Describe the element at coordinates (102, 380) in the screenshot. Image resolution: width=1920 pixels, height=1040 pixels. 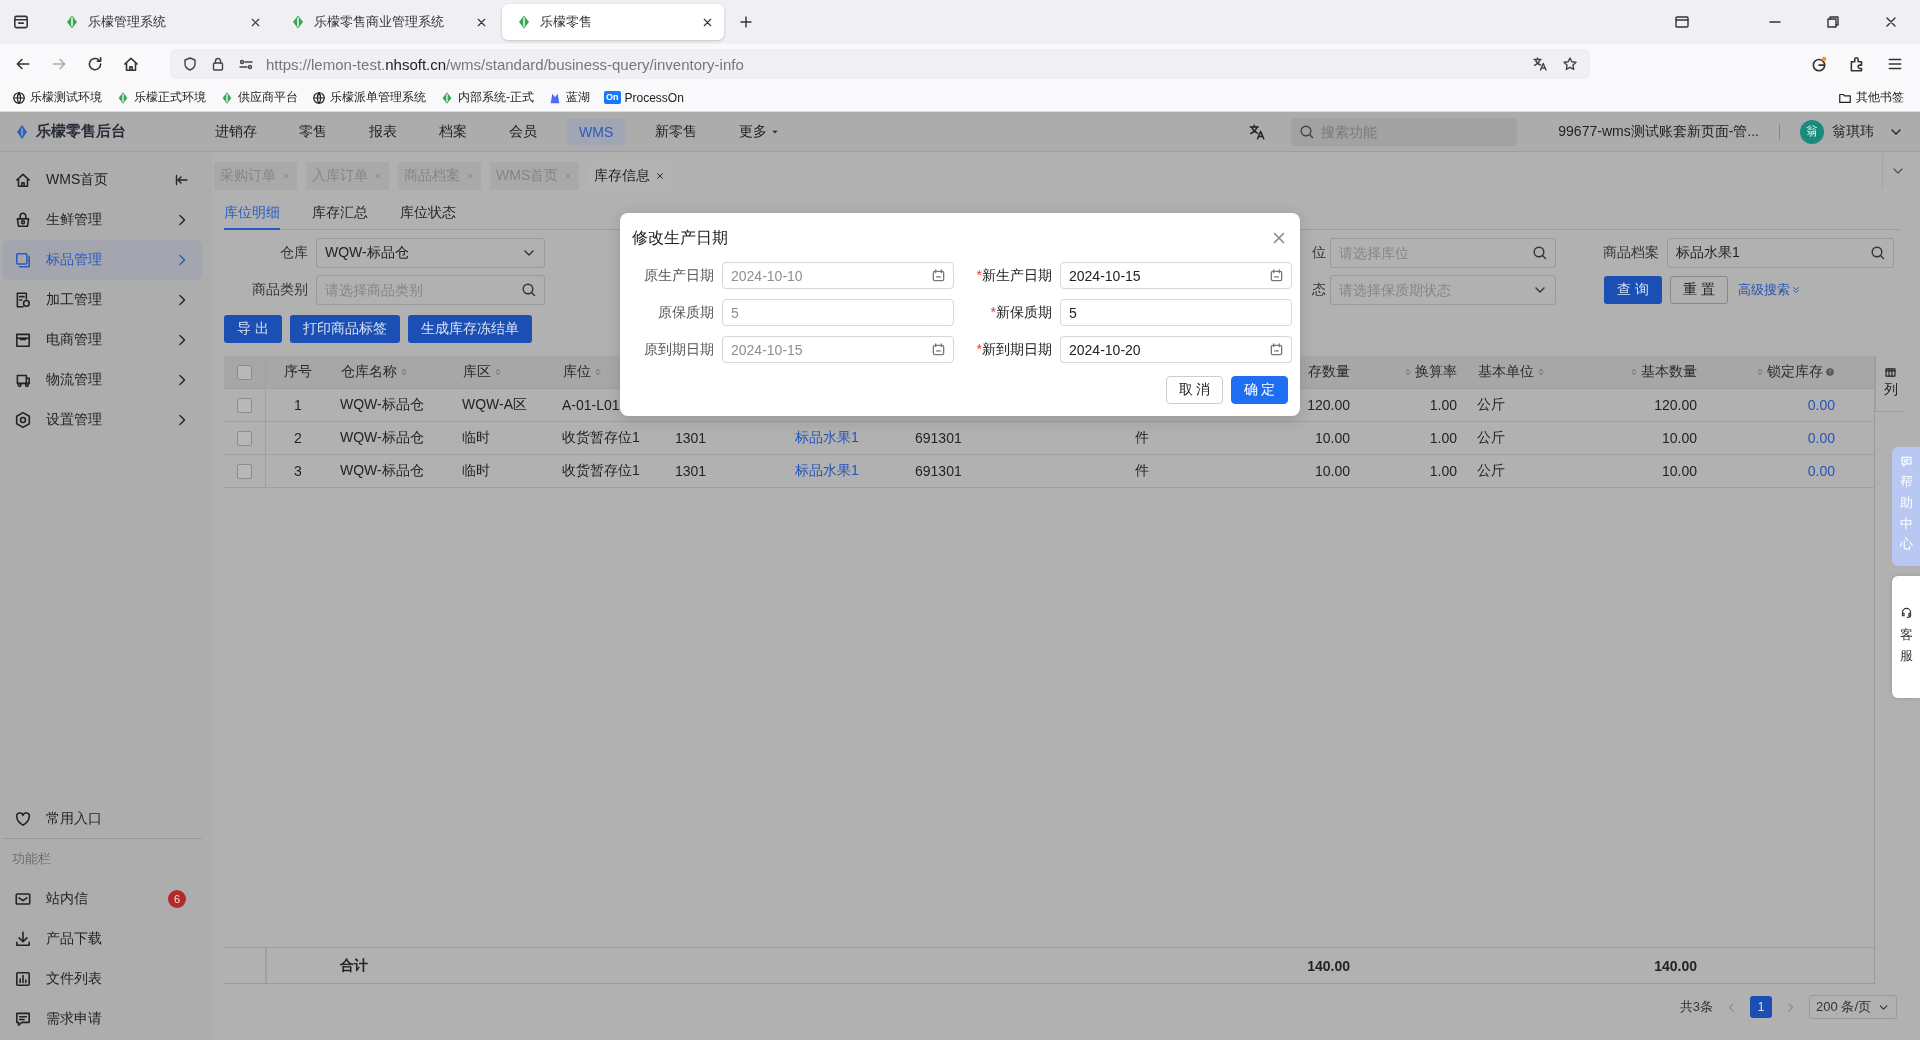
I see `sidebar-item: 物流管理` at that location.